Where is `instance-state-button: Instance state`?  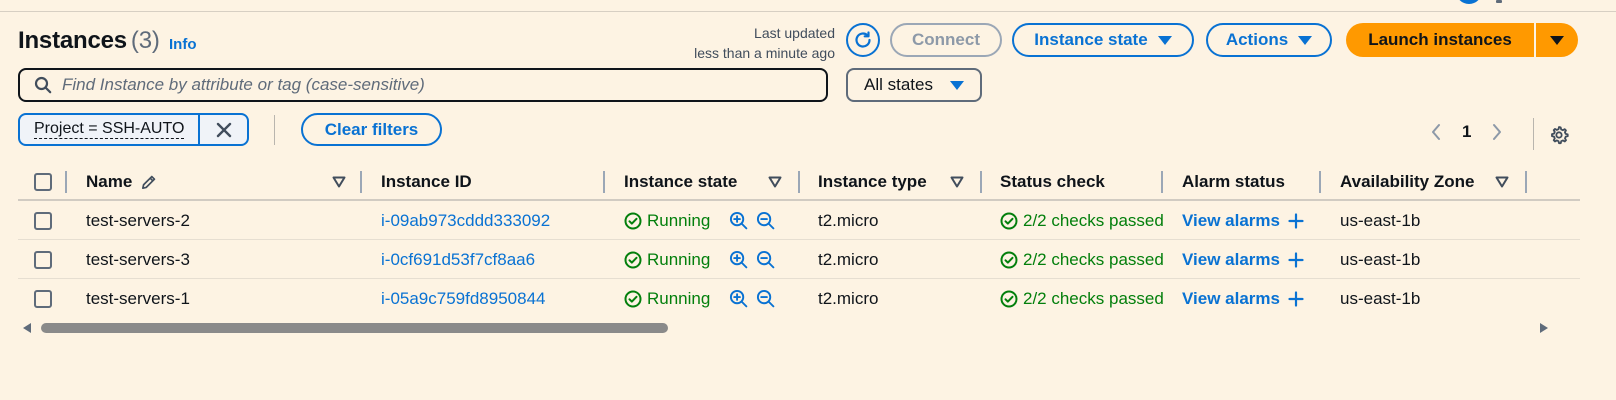 instance-state-button: Instance state is located at coordinates (1103, 40).